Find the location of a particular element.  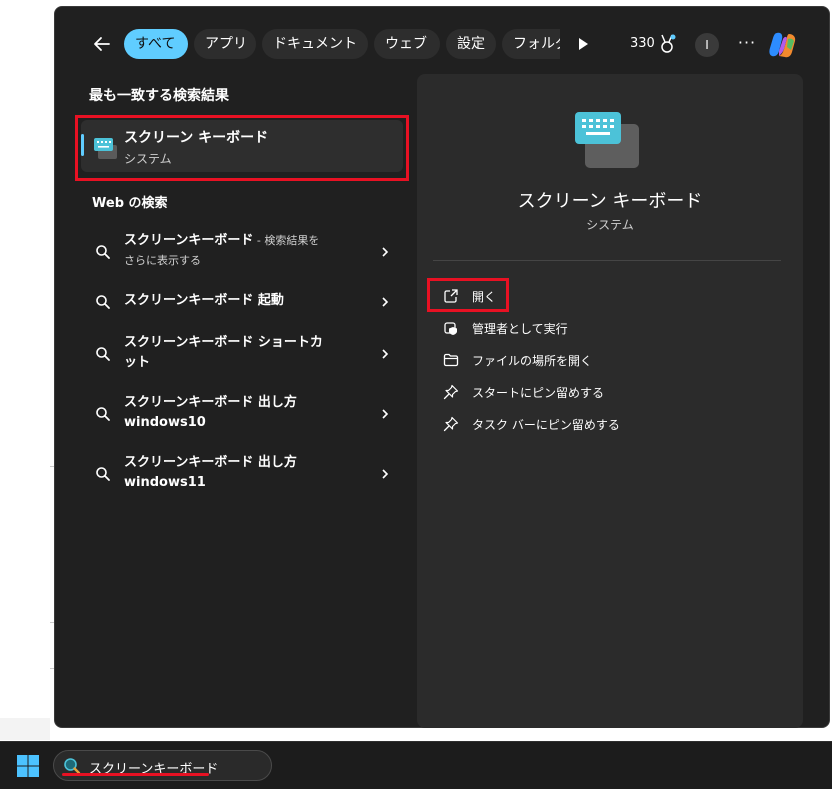

copilot-icon is located at coordinates (783, 45).